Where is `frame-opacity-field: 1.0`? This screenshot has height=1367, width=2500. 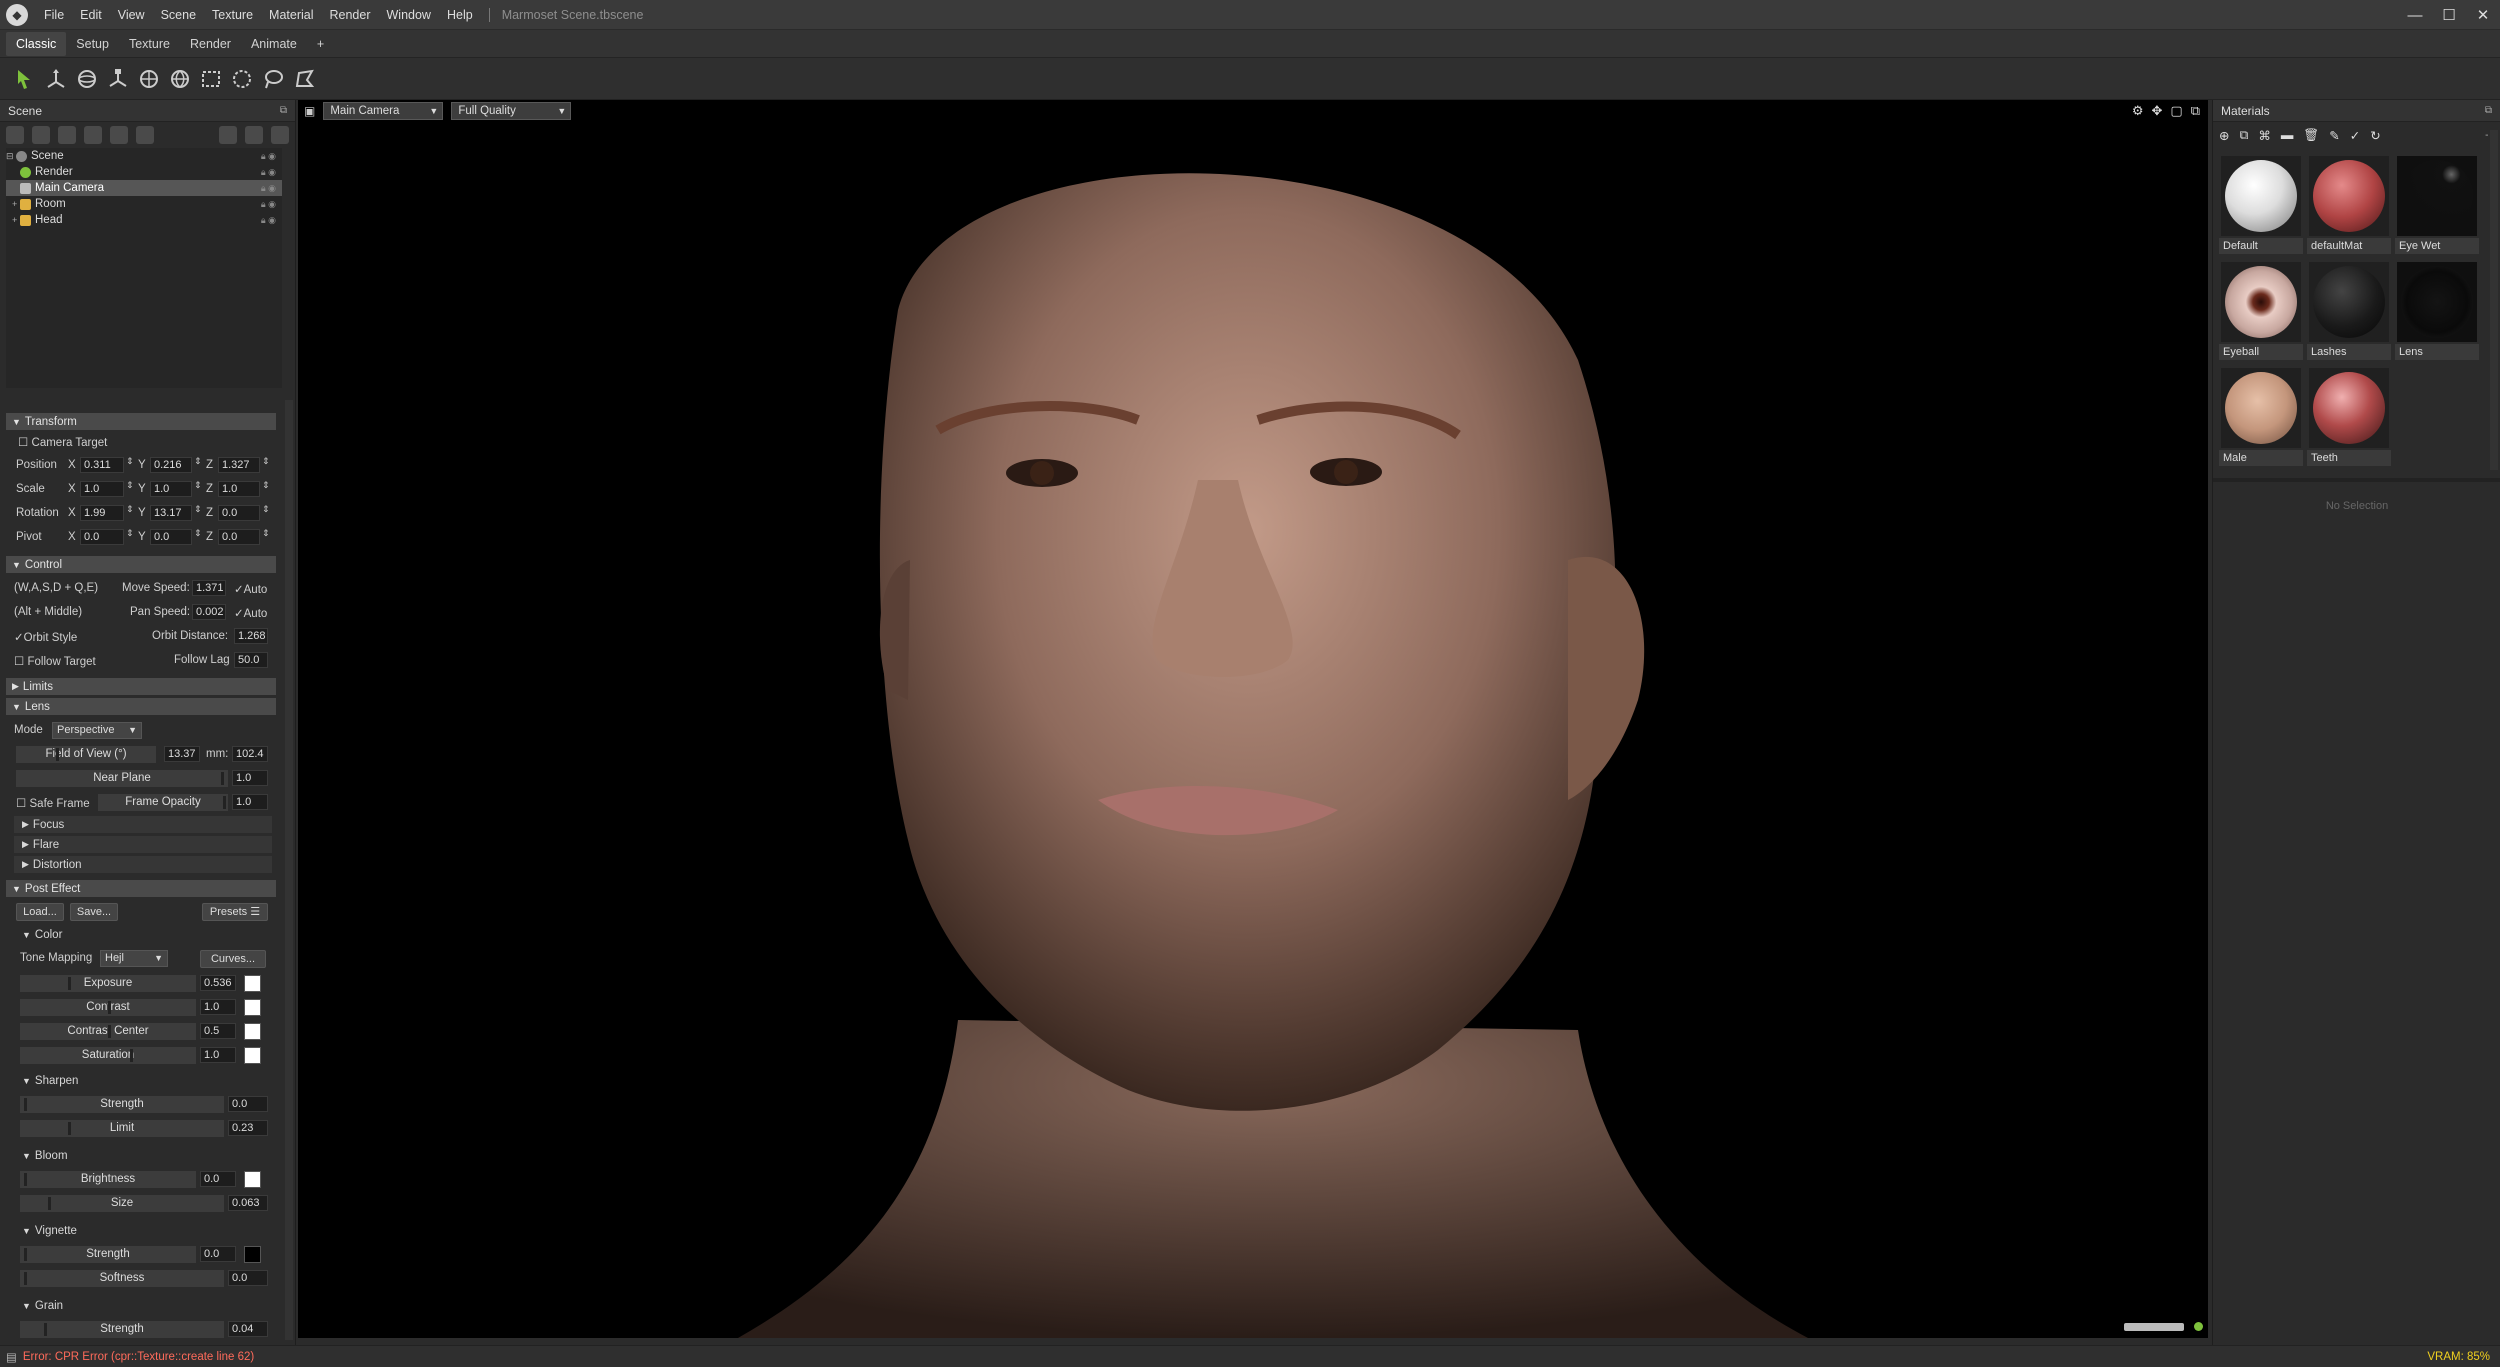 frame-opacity-field: 1.0 is located at coordinates (250, 802).